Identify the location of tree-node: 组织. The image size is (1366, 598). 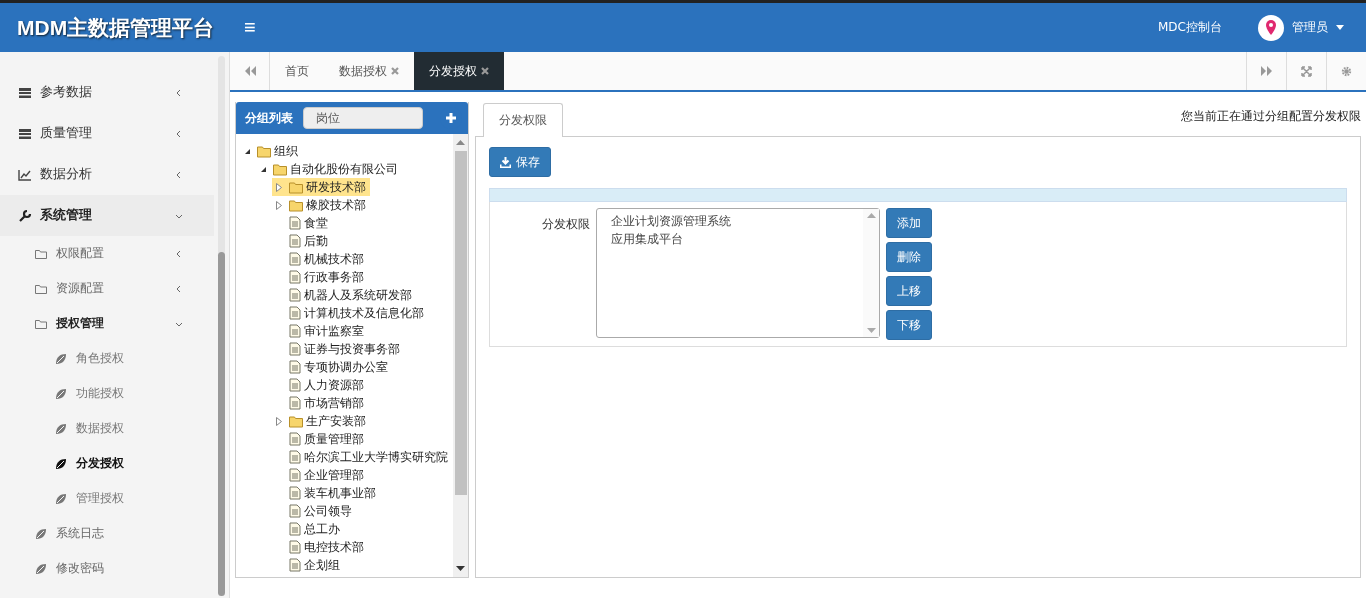
(271, 151).